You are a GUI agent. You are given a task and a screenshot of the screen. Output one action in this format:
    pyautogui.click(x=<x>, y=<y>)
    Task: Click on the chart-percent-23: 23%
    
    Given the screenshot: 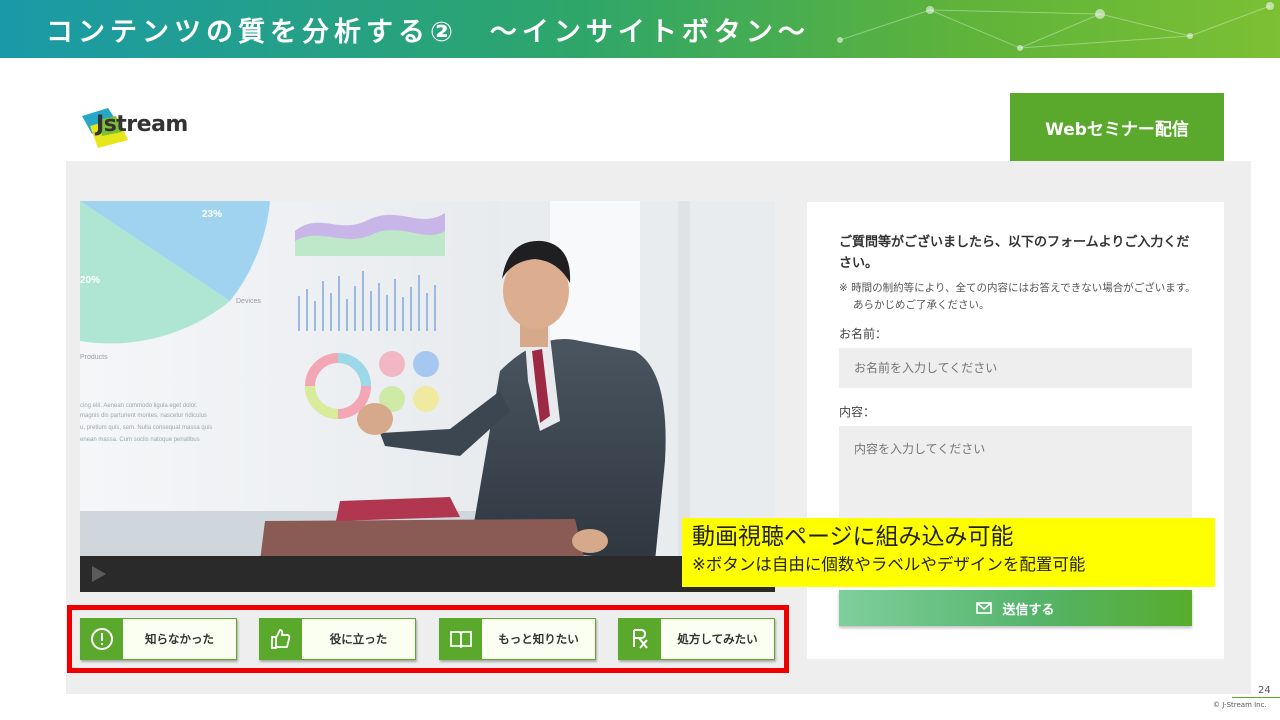 What is the action you would take?
    pyautogui.click(x=212, y=214)
    